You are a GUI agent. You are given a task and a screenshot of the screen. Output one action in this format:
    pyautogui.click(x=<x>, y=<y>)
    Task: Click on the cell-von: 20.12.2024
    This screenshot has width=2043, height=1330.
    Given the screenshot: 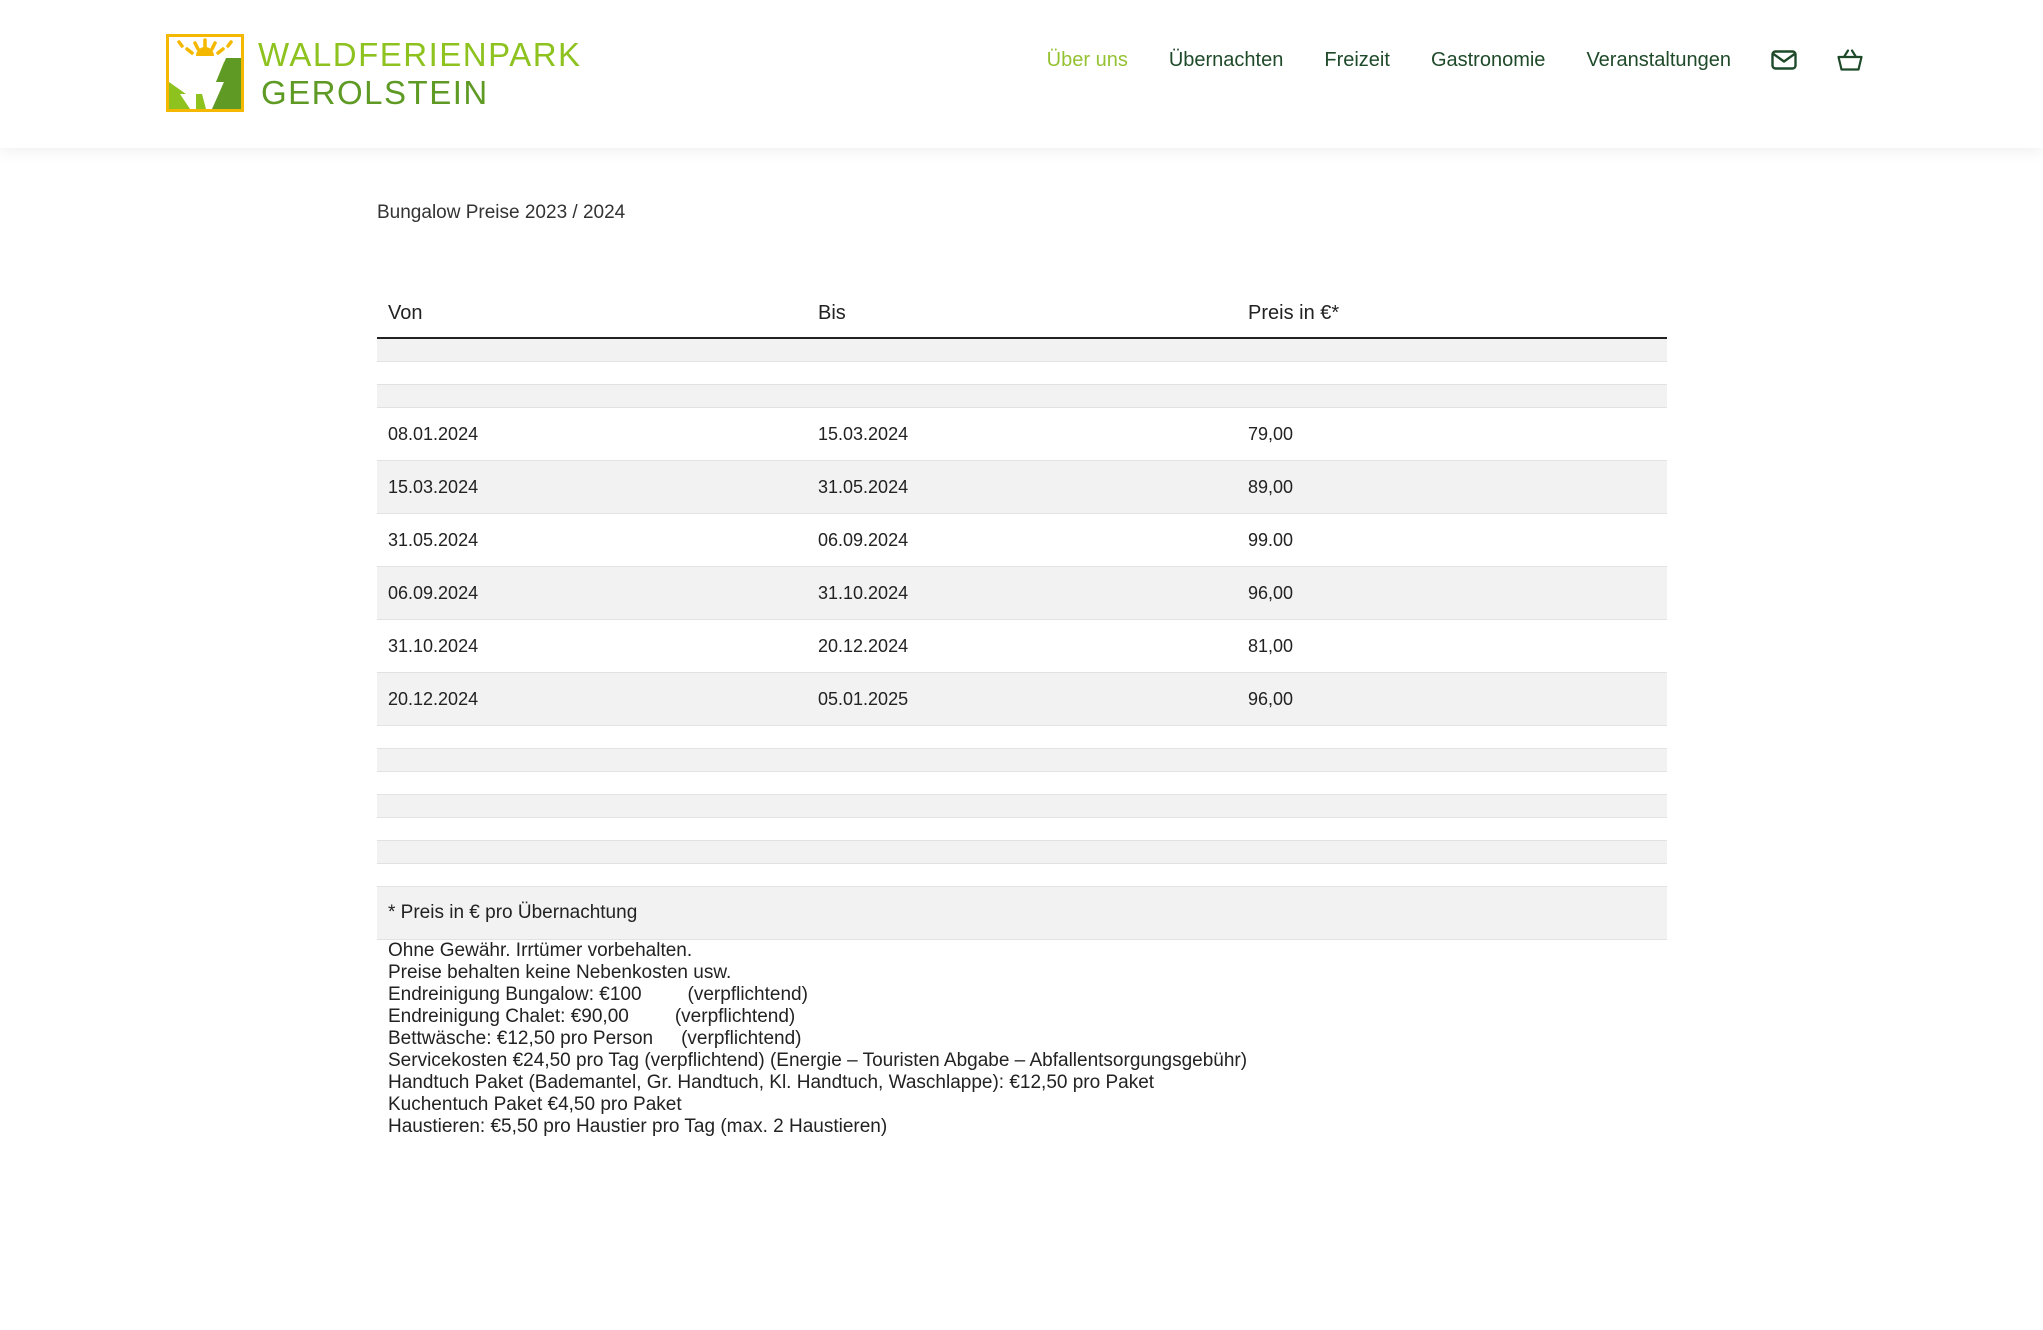 What is the action you would take?
    pyautogui.click(x=592, y=699)
    